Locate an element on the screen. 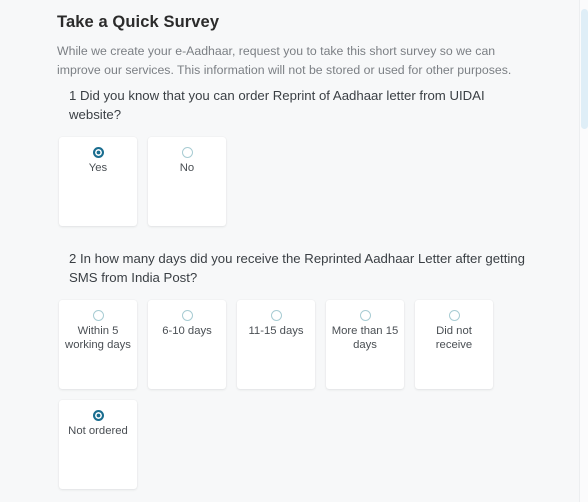 This screenshot has height=502, width=588. option-card-no: No is located at coordinates (187, 182).